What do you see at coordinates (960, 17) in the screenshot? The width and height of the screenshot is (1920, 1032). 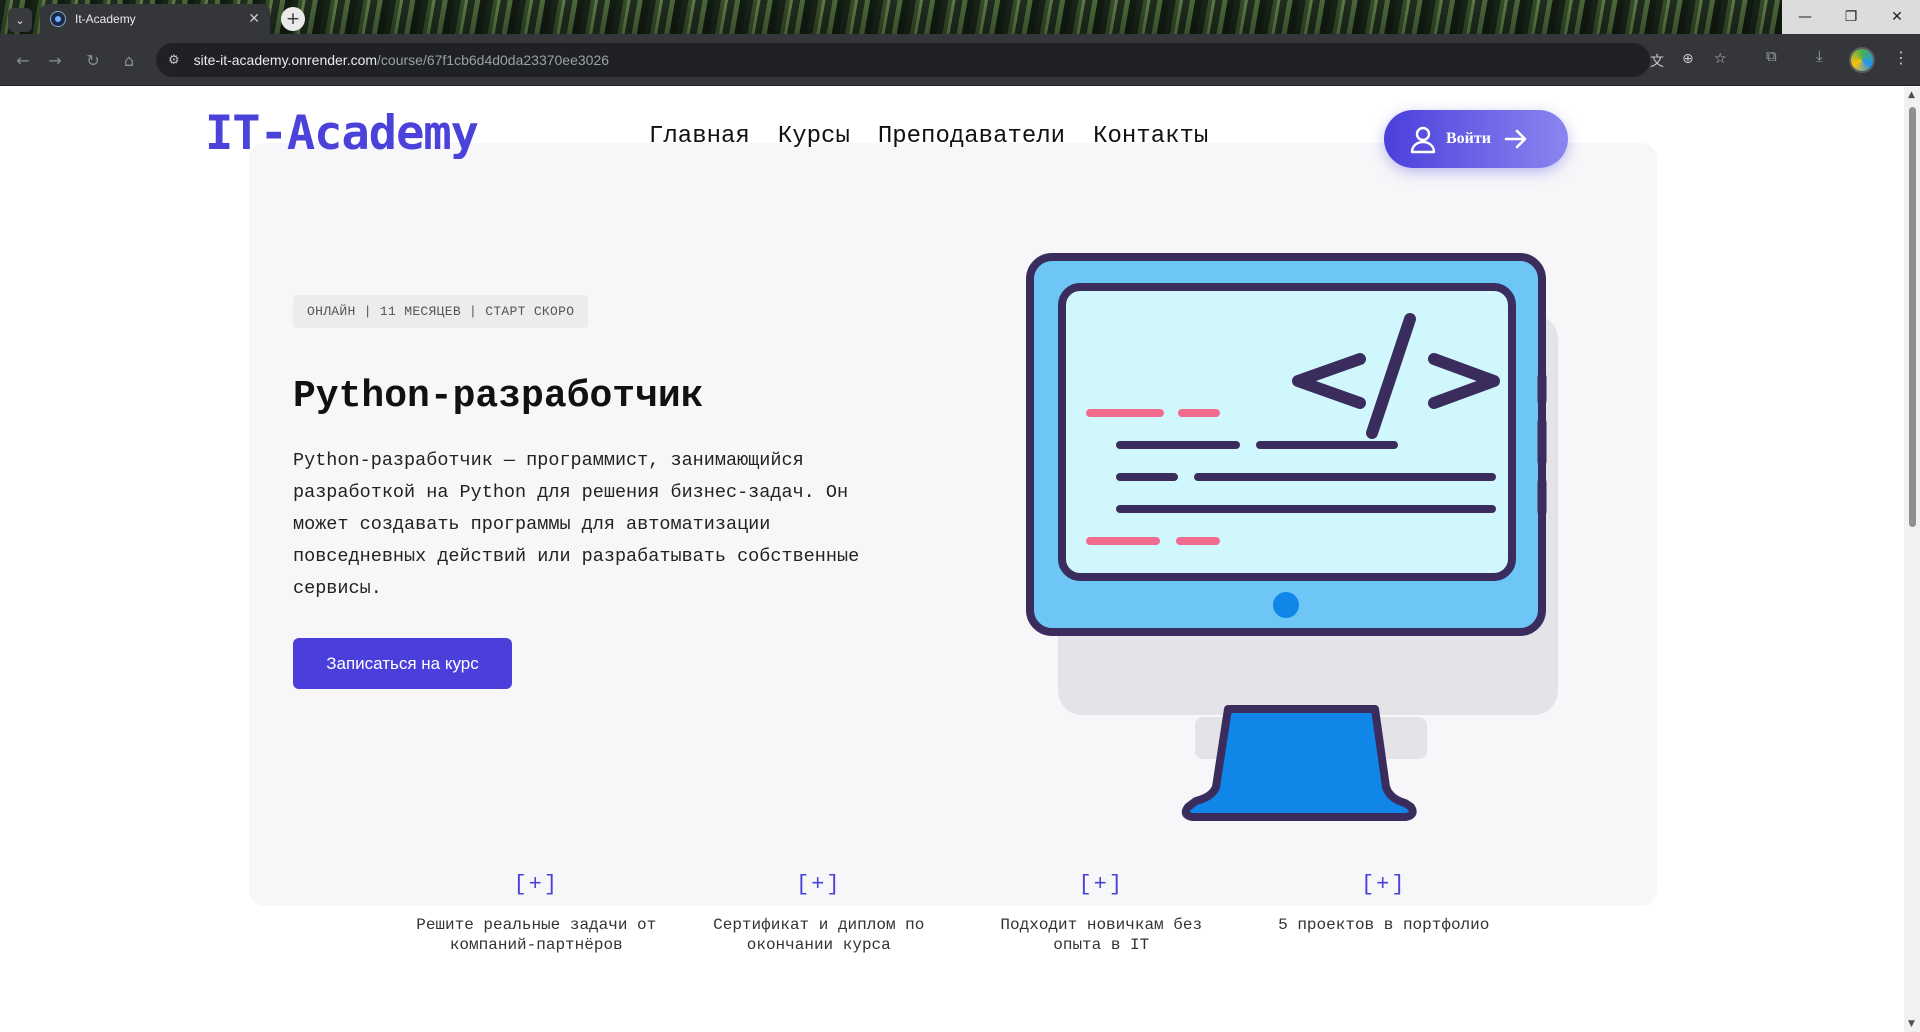 I see `browser-tab-strip: ⌄ It-Academy ✕ + — ❐ ✕` at bounding box center [960, 17].